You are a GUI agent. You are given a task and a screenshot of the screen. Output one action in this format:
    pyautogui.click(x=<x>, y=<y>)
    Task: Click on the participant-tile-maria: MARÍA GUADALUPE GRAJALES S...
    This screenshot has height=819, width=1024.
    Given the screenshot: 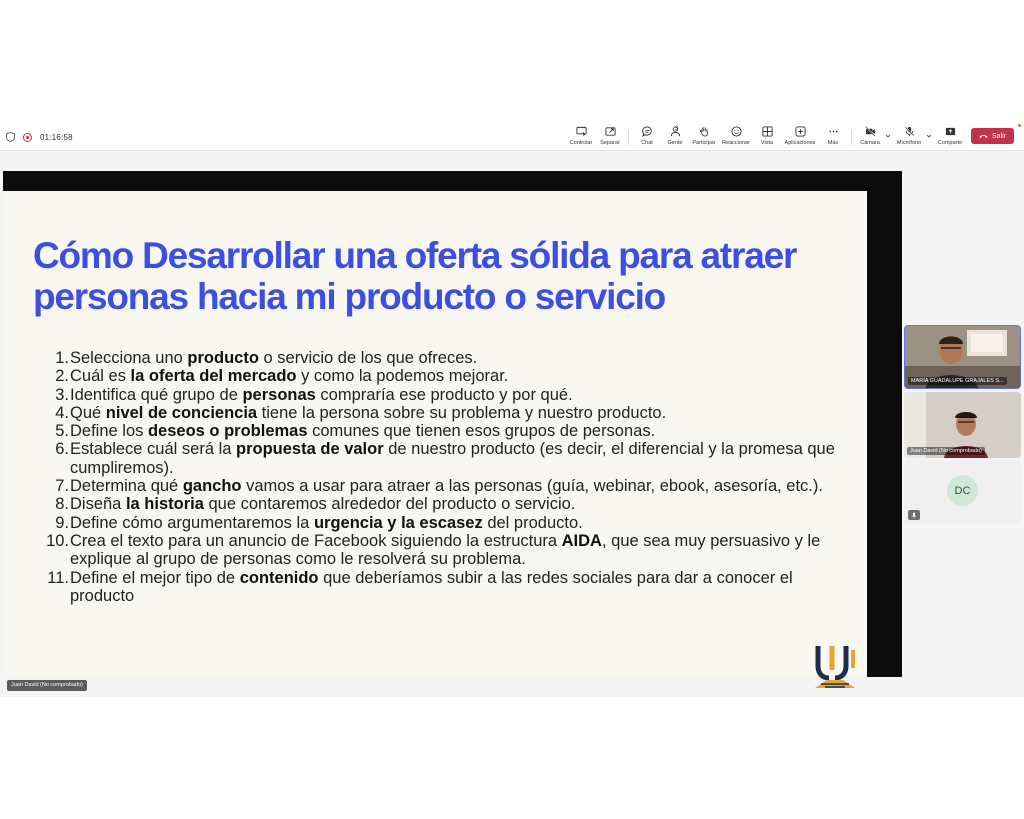 What is the action you would take?
    pyautogui.click(x=962, y=357)
    